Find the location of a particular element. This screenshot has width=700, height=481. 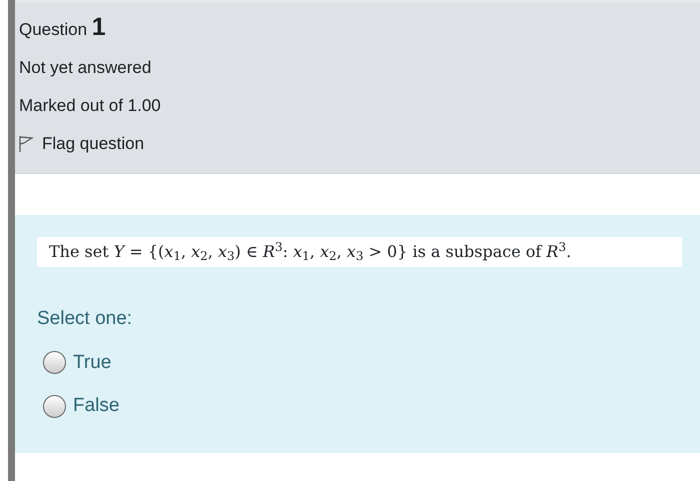

question-state: Not yet answered is located at coordinates (85, 67).